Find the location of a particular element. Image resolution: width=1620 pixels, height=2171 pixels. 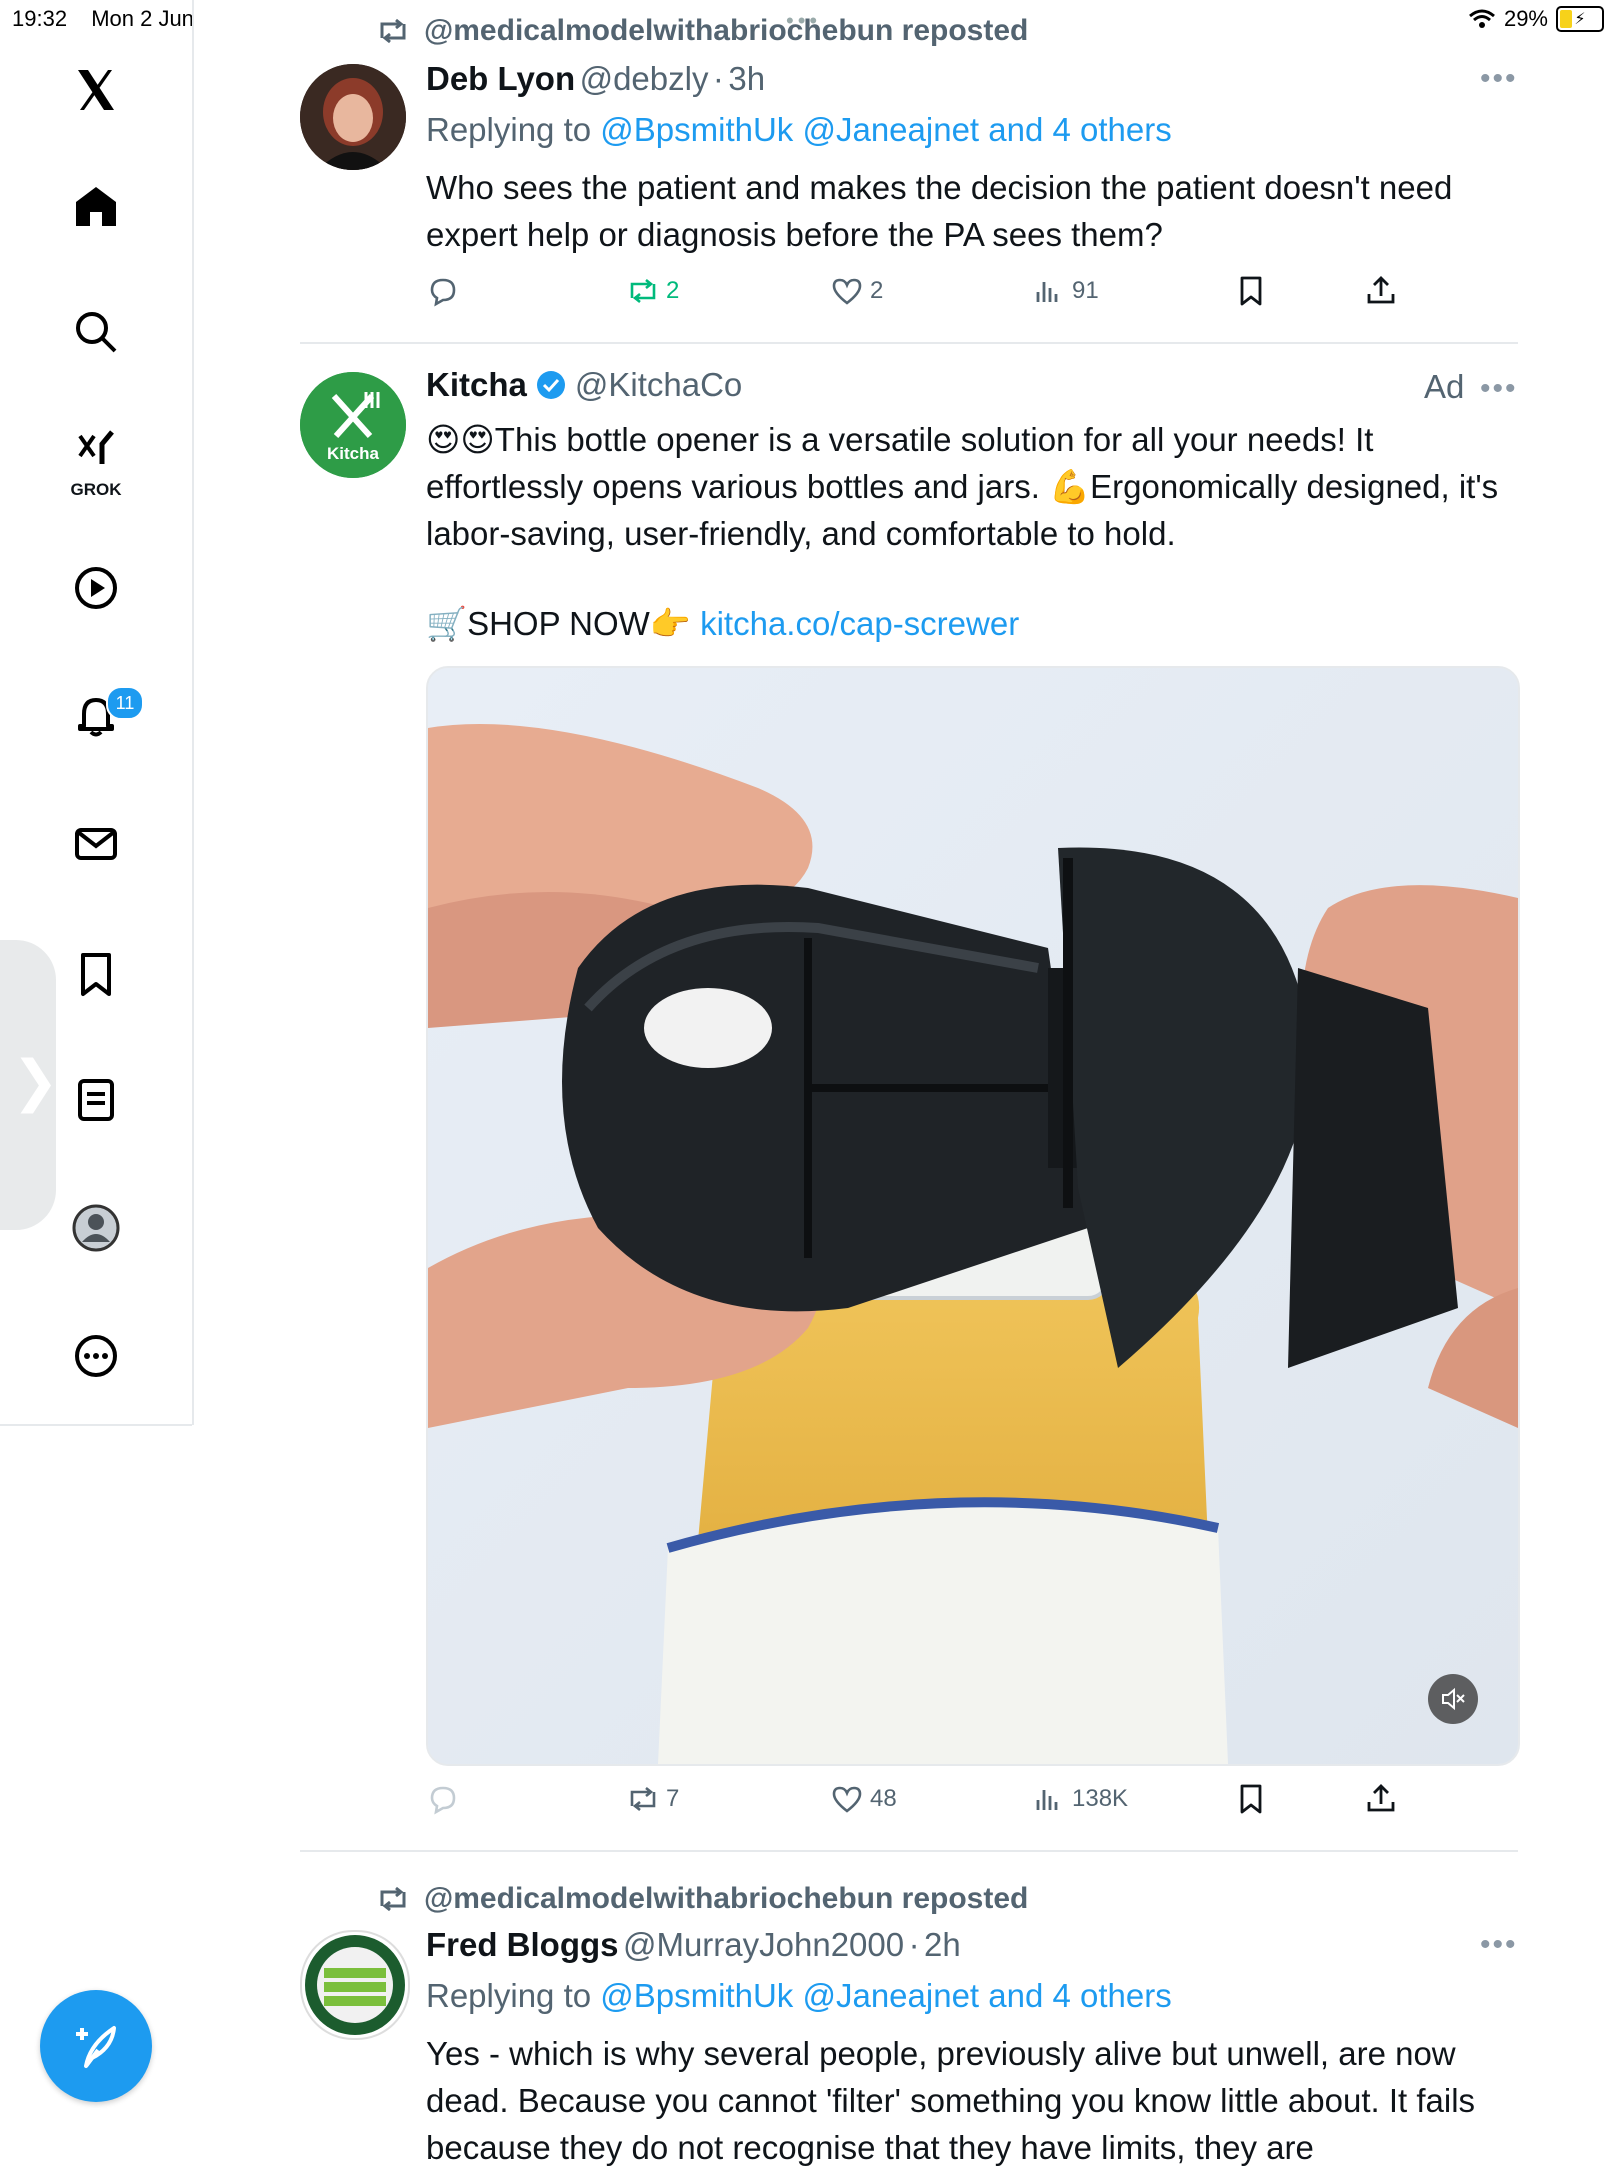

views-count: 91 is located at coordinates (1085, 290).